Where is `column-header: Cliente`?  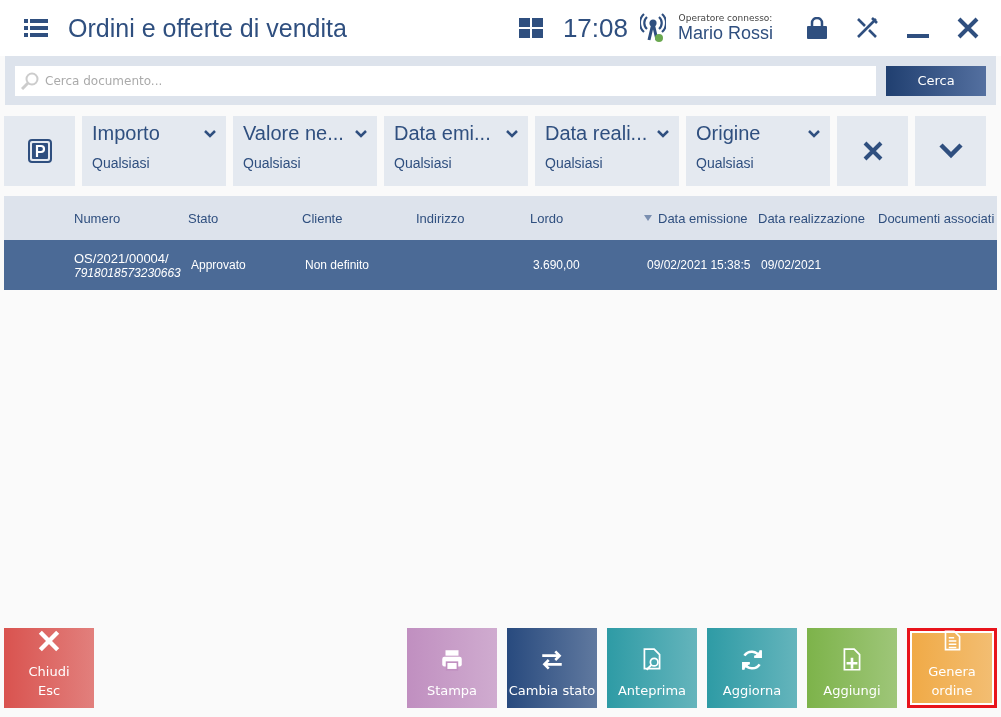 column-header: Cliente is located at coordinates (322, 218).